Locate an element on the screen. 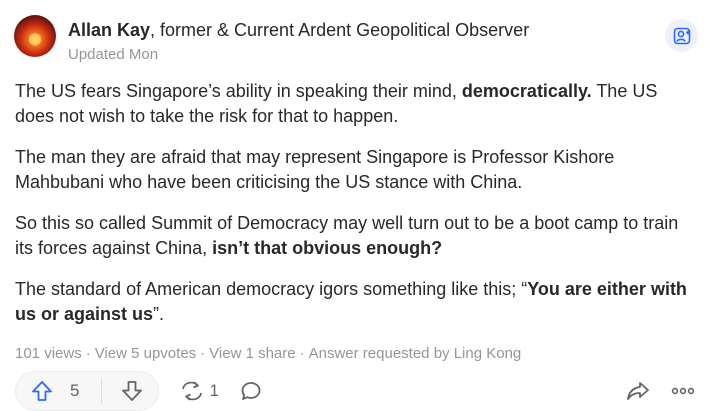 The image size is (709, 411). avatar is located at coordinates (35, 36).